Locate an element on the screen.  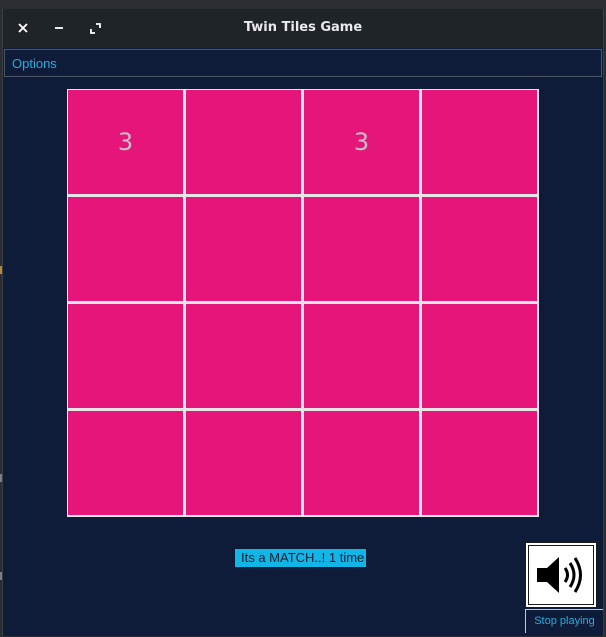
sound-button is located at coordinates (561, 575).